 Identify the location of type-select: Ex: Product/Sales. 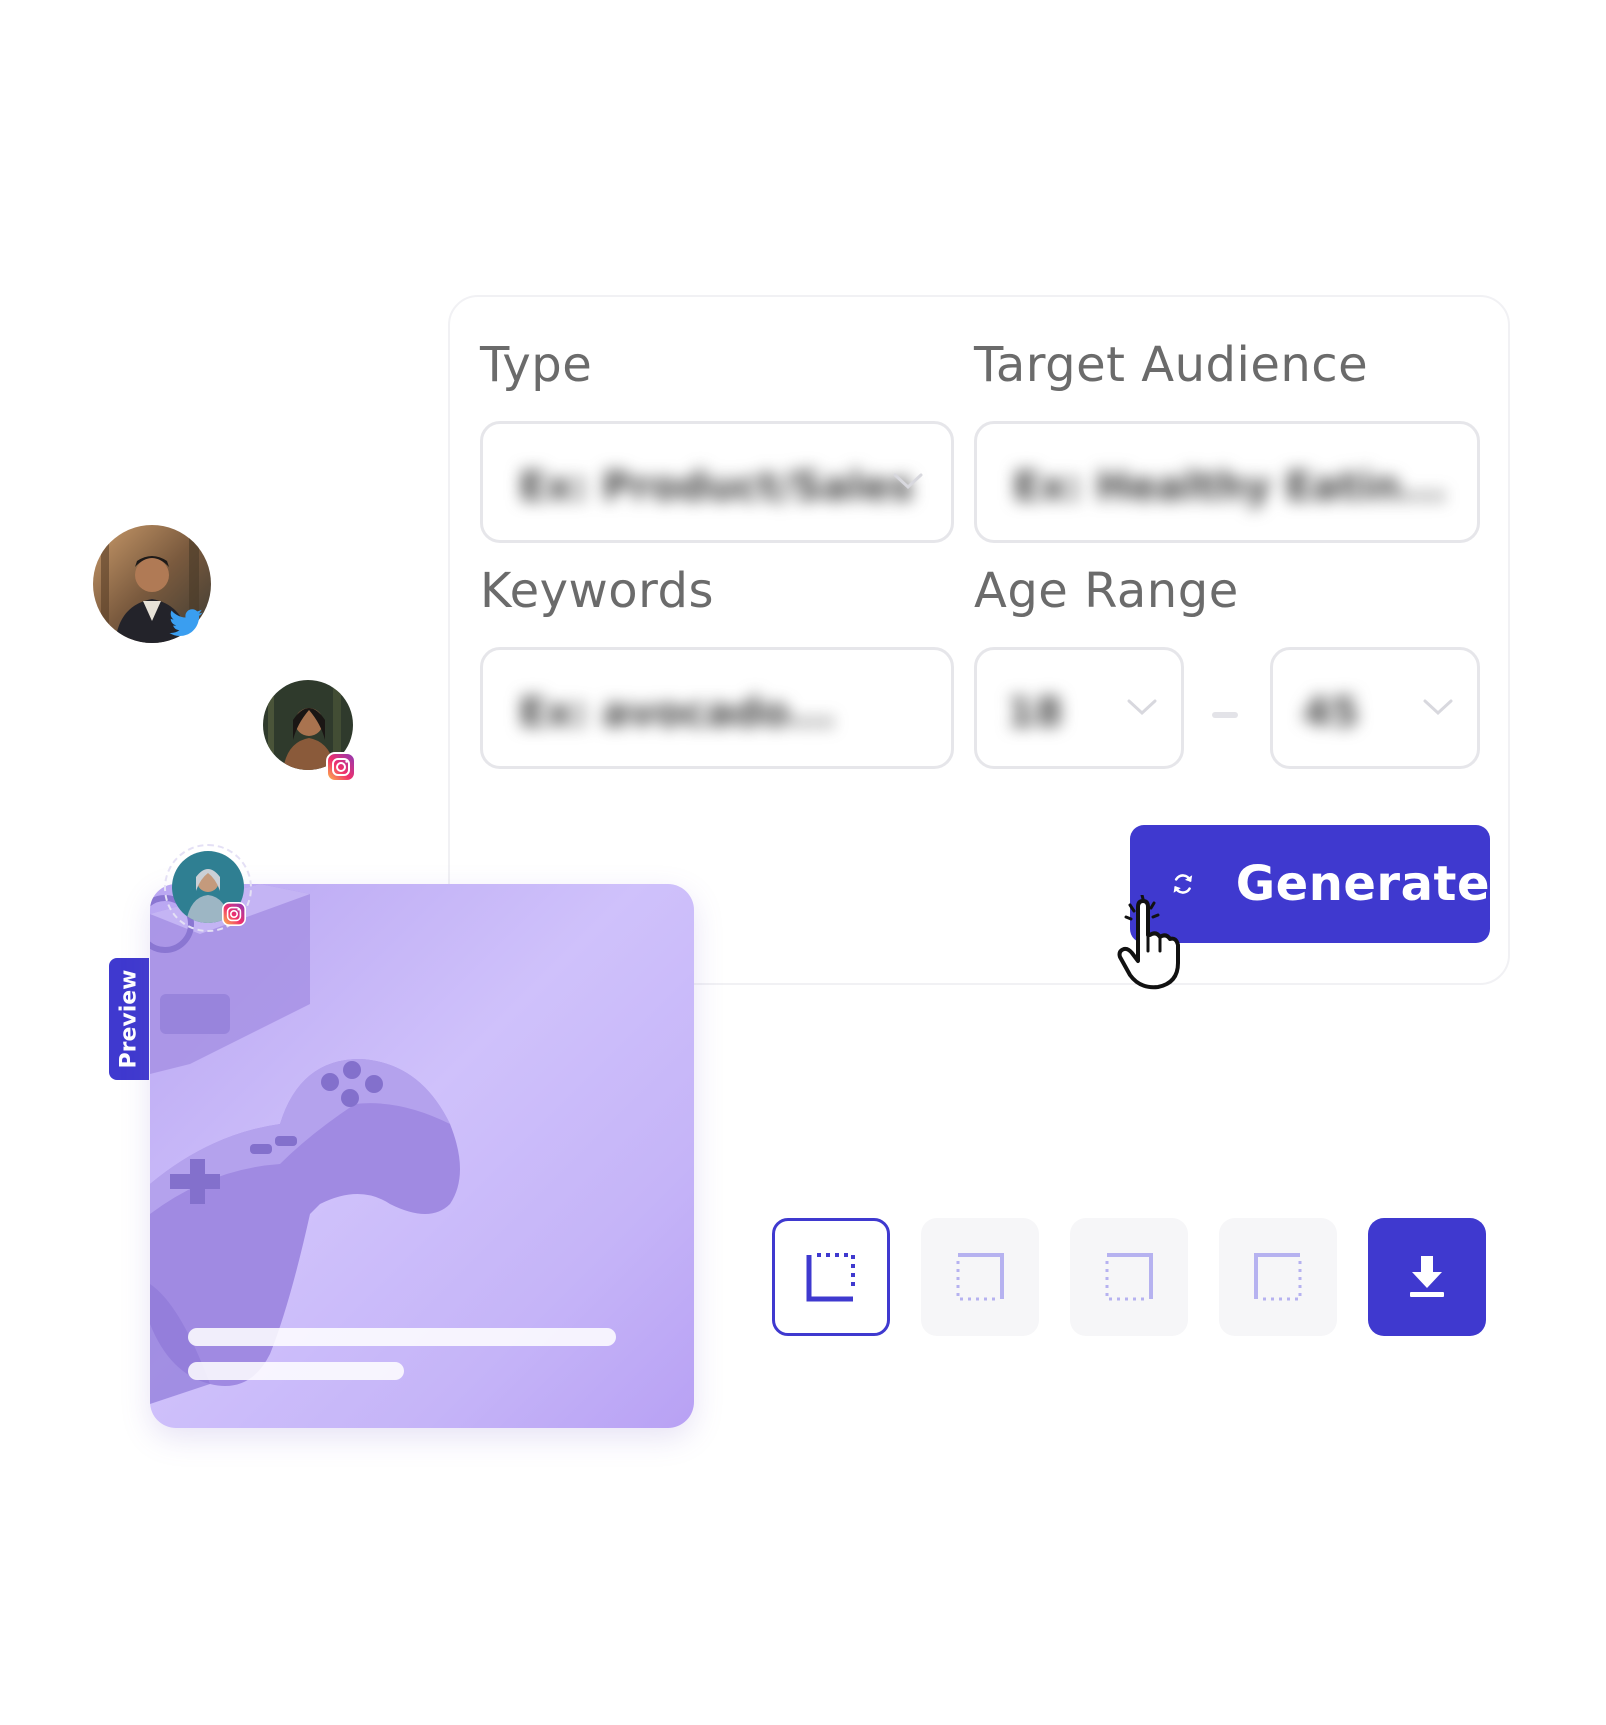
(717, 482).